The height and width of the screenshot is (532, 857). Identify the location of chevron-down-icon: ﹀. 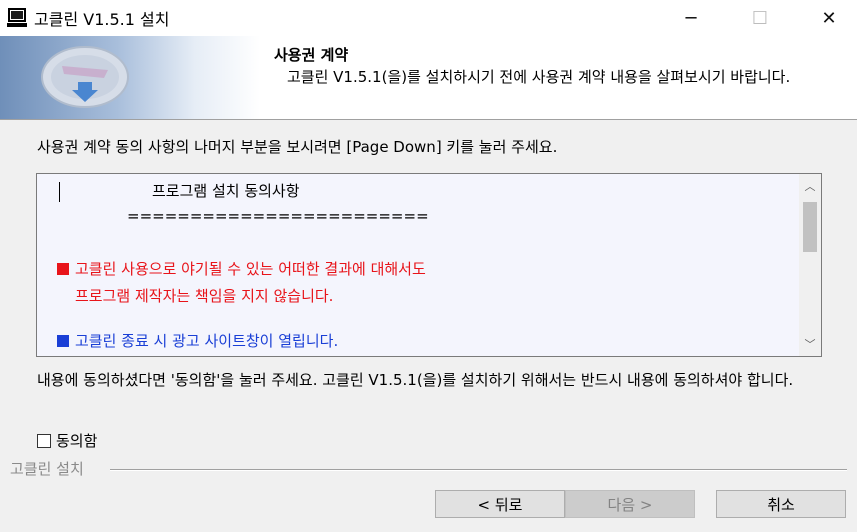
(810, 344).